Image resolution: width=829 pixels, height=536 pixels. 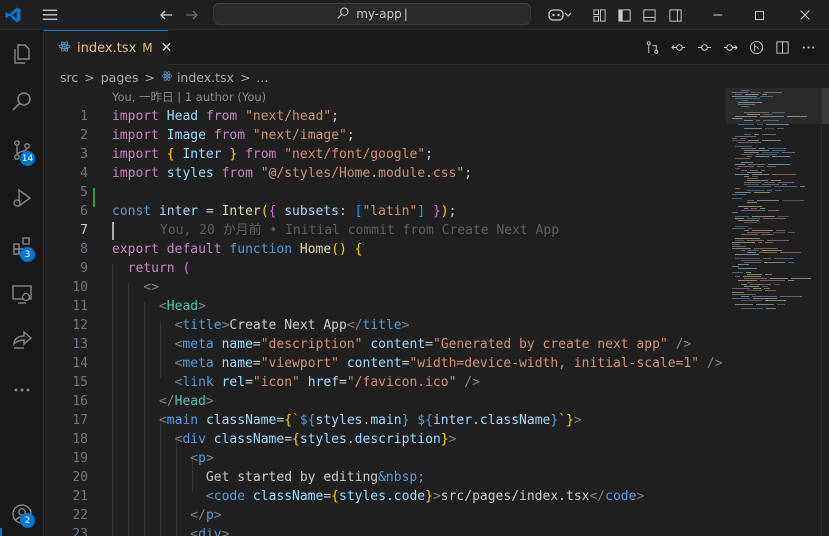 What do you see at coordinates (675, 15) in the screenshot?
I see `toggle-secondary-sidebar-icon` at bounding box center [675, 15].